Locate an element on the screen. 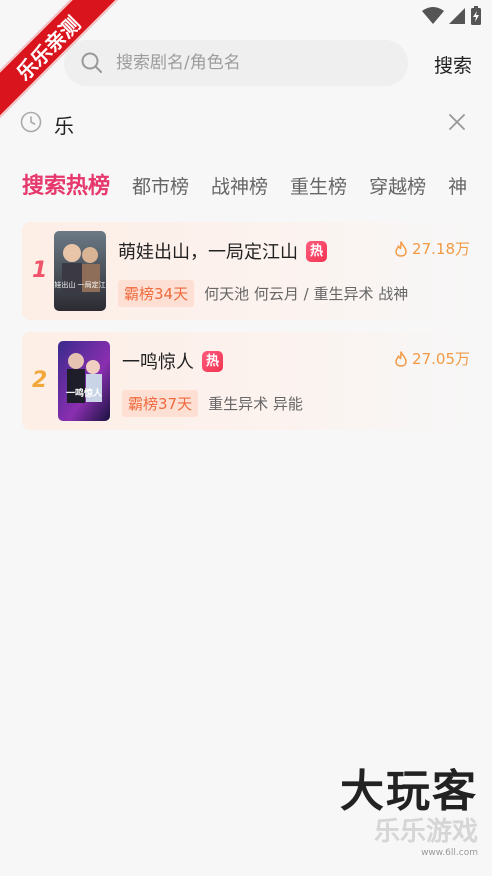 The height and width of the screenshot is (876, 492). search-input is located at coordinates (246, 63).